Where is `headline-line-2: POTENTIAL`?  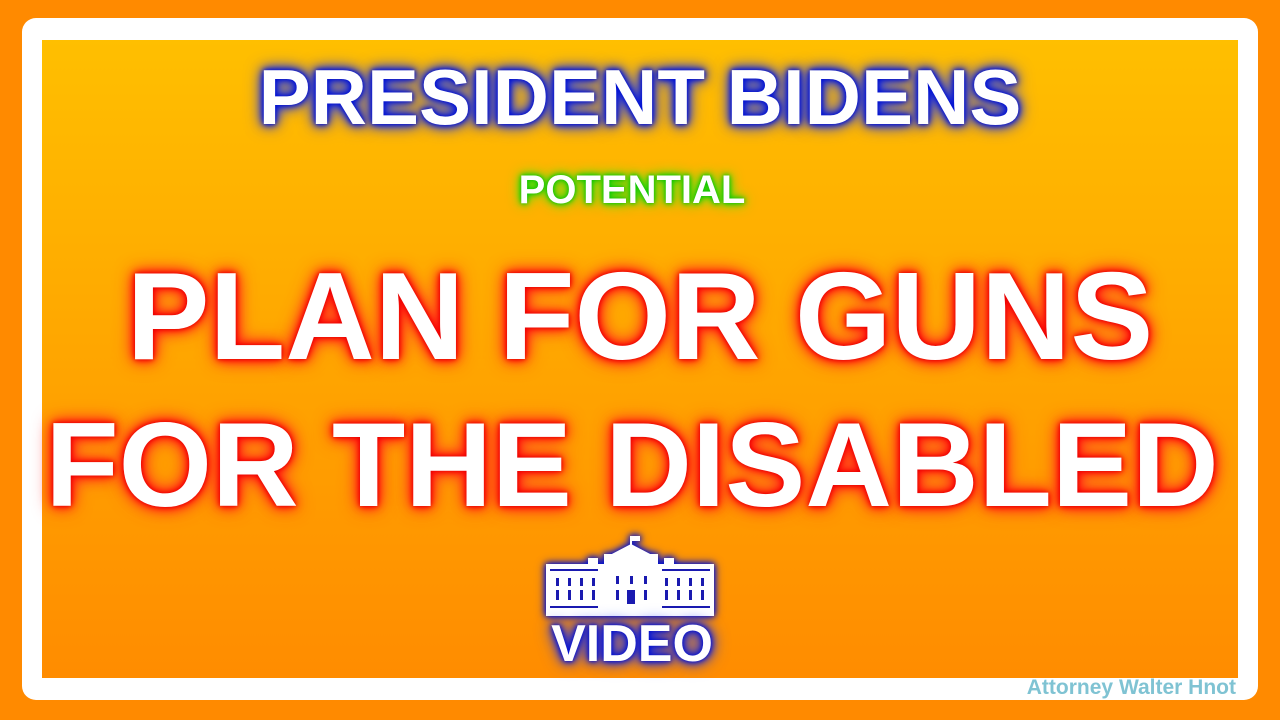 headline-line-2: POTENTIAL is located at coordinates (632, 190).